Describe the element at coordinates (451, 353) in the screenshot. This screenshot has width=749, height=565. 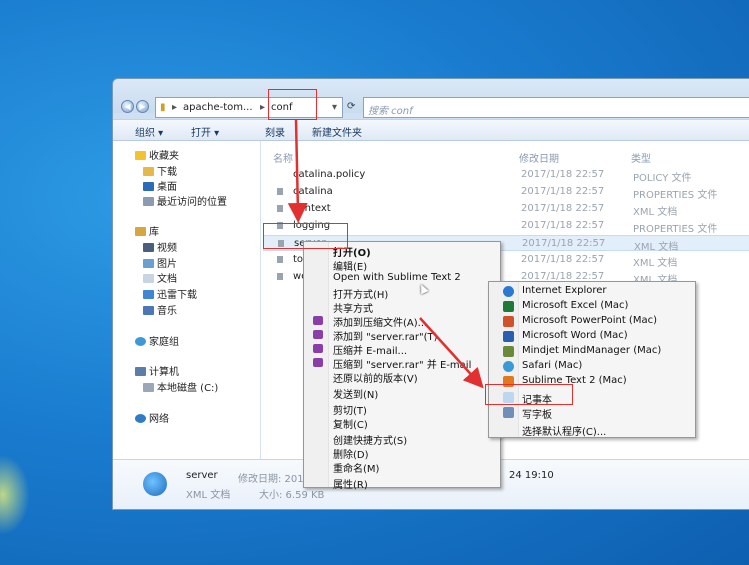
I see `arrow-diagonal` at that location.